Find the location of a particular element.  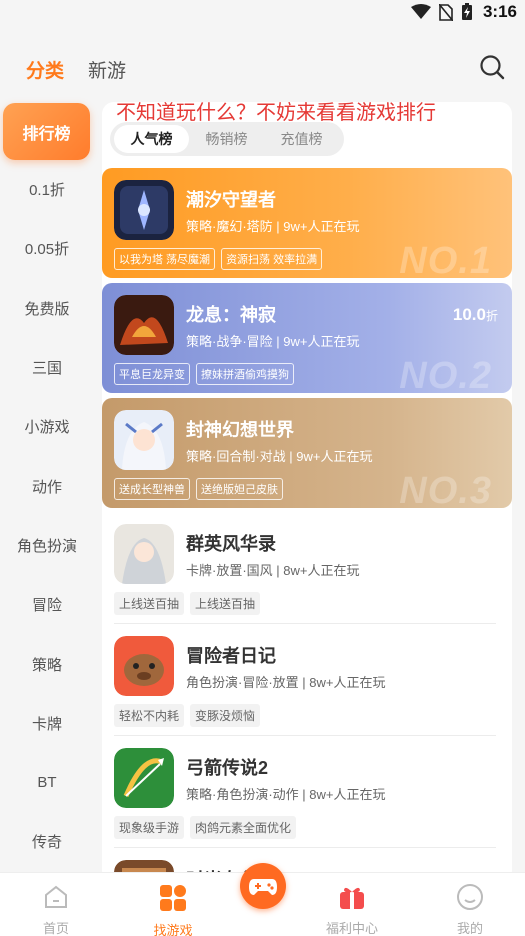

game-name: 龙息：神寂 is located at coordinates (231, 315).